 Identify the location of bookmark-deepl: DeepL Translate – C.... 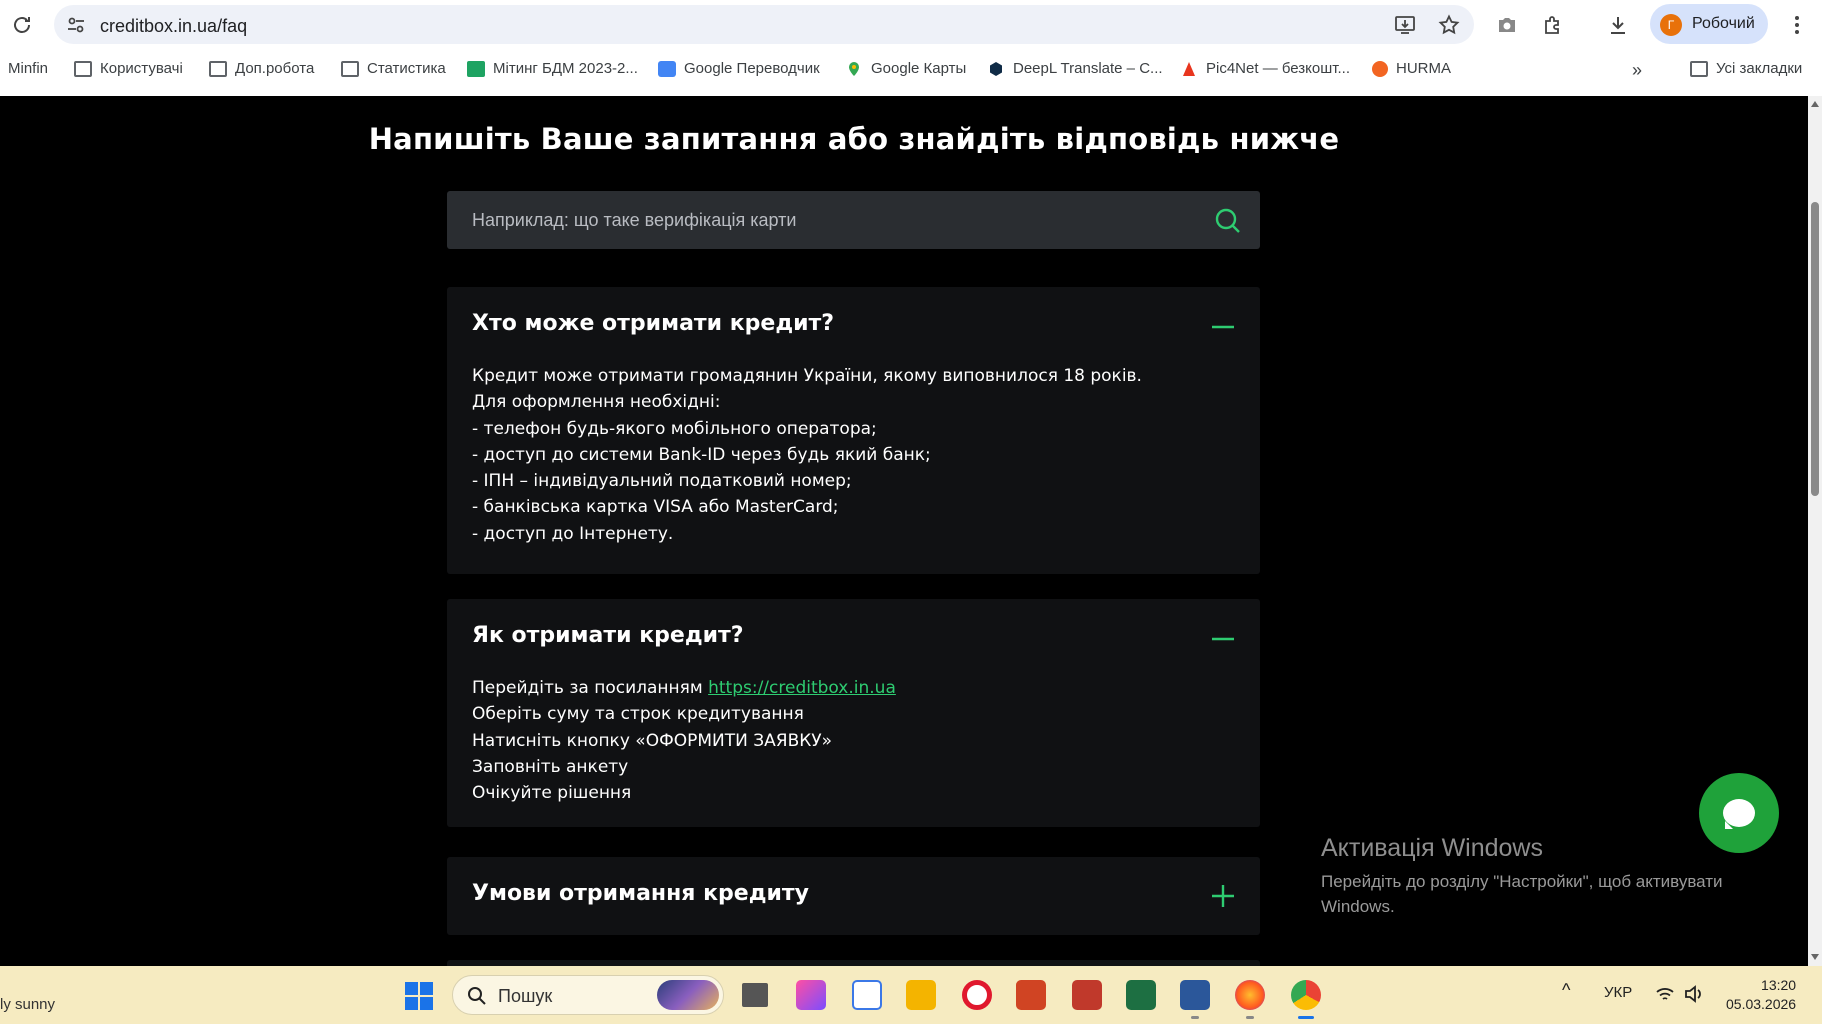
(1075, 68).